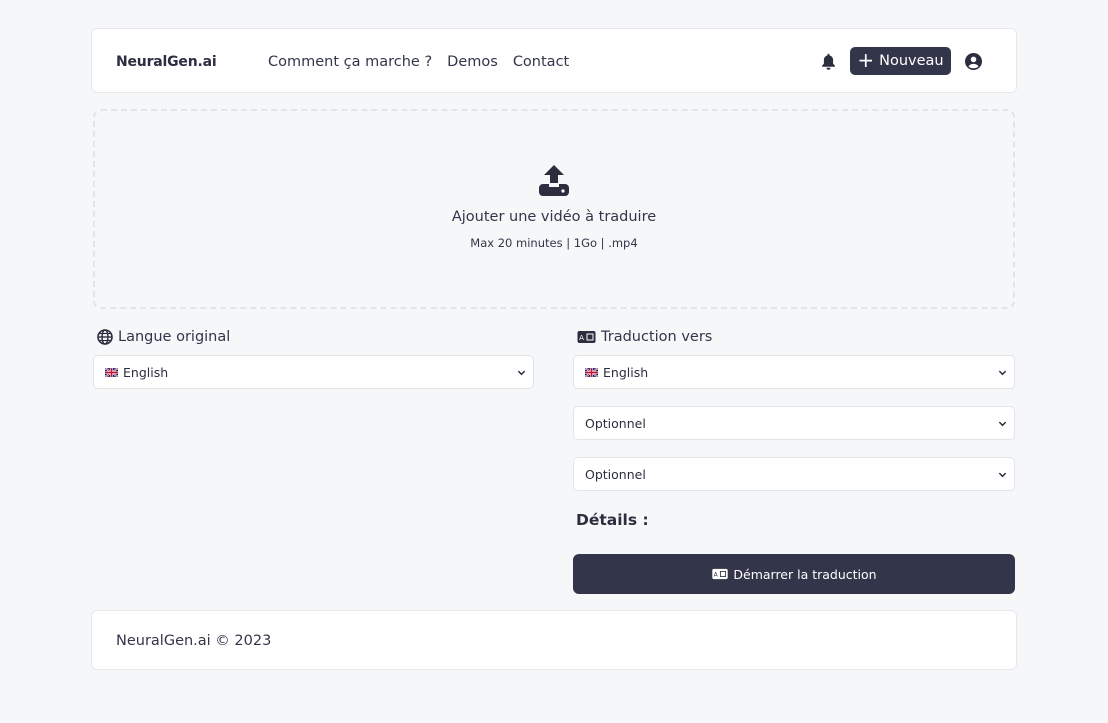  What do you see at coordinates (973, 61) in the screenshot?
I see `user-circle-icon` at bounding box center [973, 61].